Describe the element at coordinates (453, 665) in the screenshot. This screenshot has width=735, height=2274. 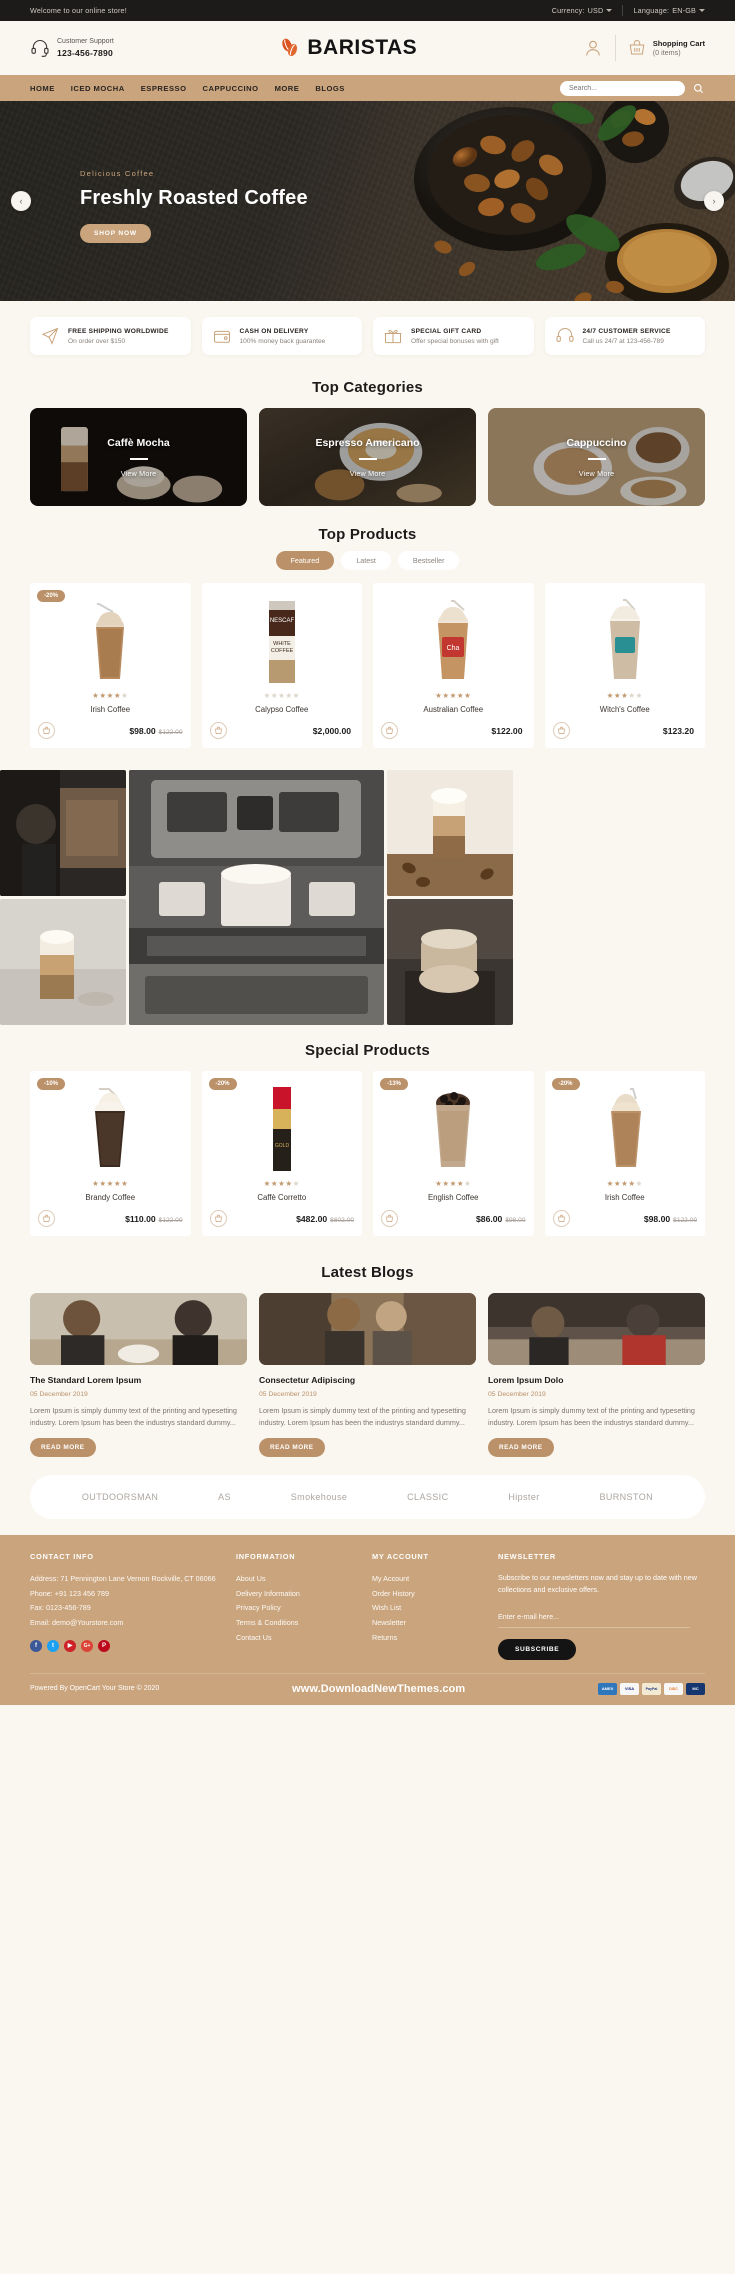
I see `product-card: Cha ★★★★★ Australian Coffee $122.00` at that location.